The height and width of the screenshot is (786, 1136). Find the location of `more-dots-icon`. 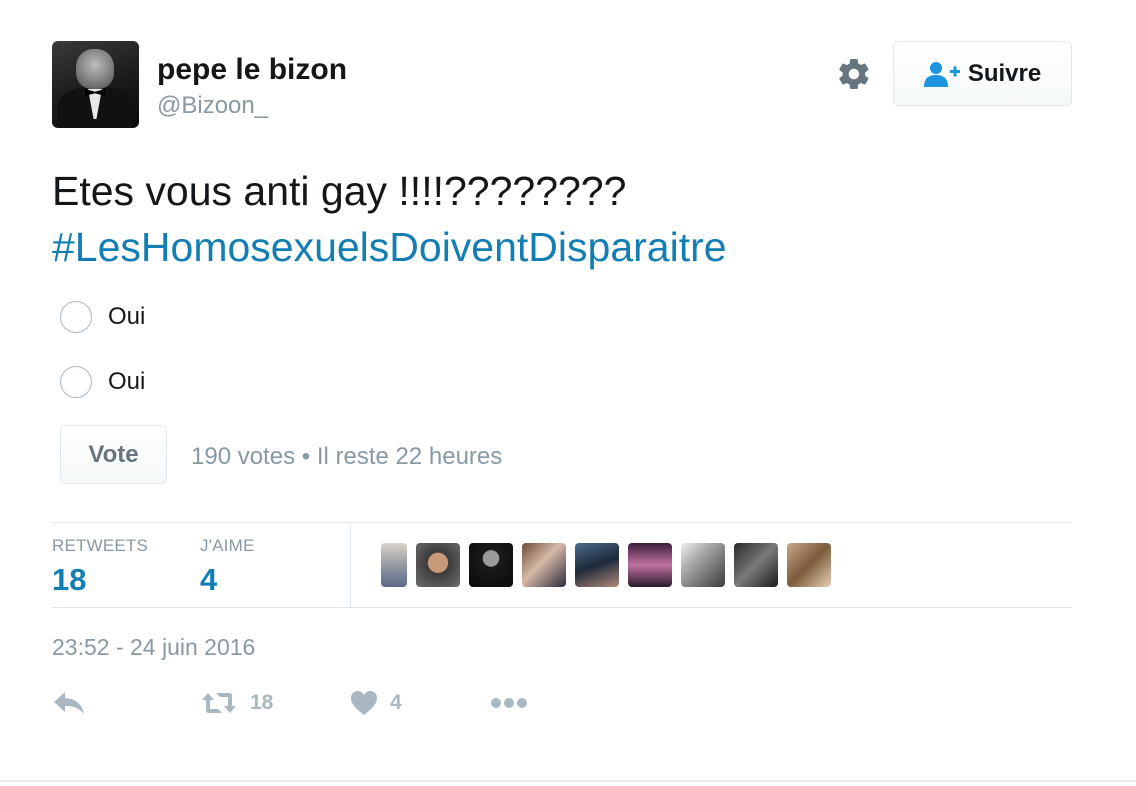

more-dots-icon is located at coordinates (509, 703).